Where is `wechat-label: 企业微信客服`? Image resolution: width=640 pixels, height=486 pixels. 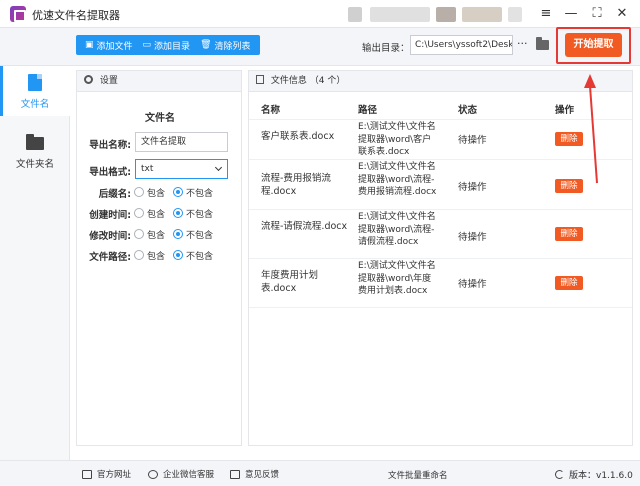 wechat-label: 企业微信客服 is located at coordinates (189, 475).